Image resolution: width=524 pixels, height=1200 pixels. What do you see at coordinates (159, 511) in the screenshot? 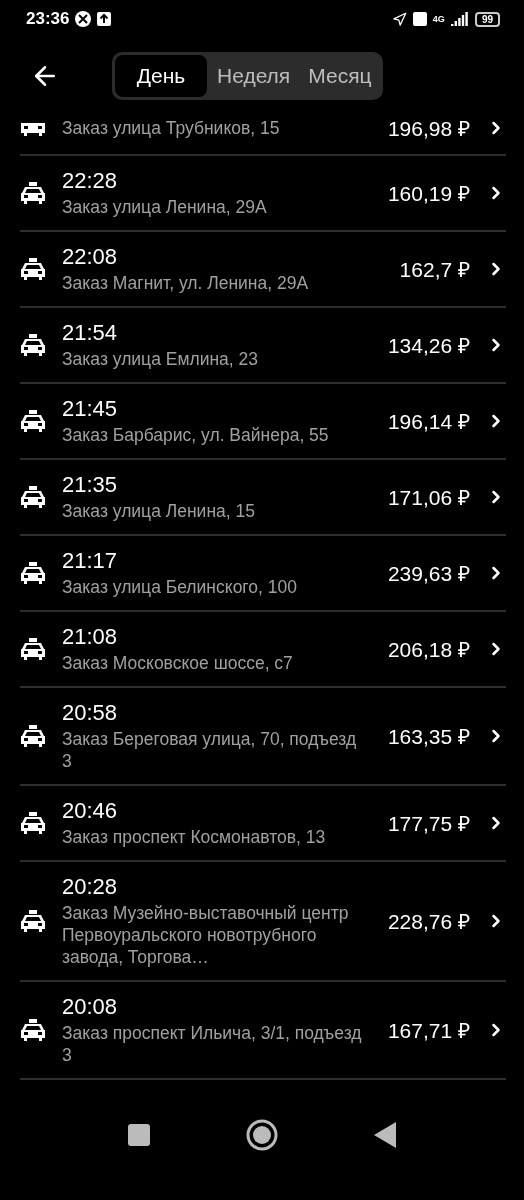
I see `order-address: Заказ улица Ленина, 15` at bounding box center [159, 511].